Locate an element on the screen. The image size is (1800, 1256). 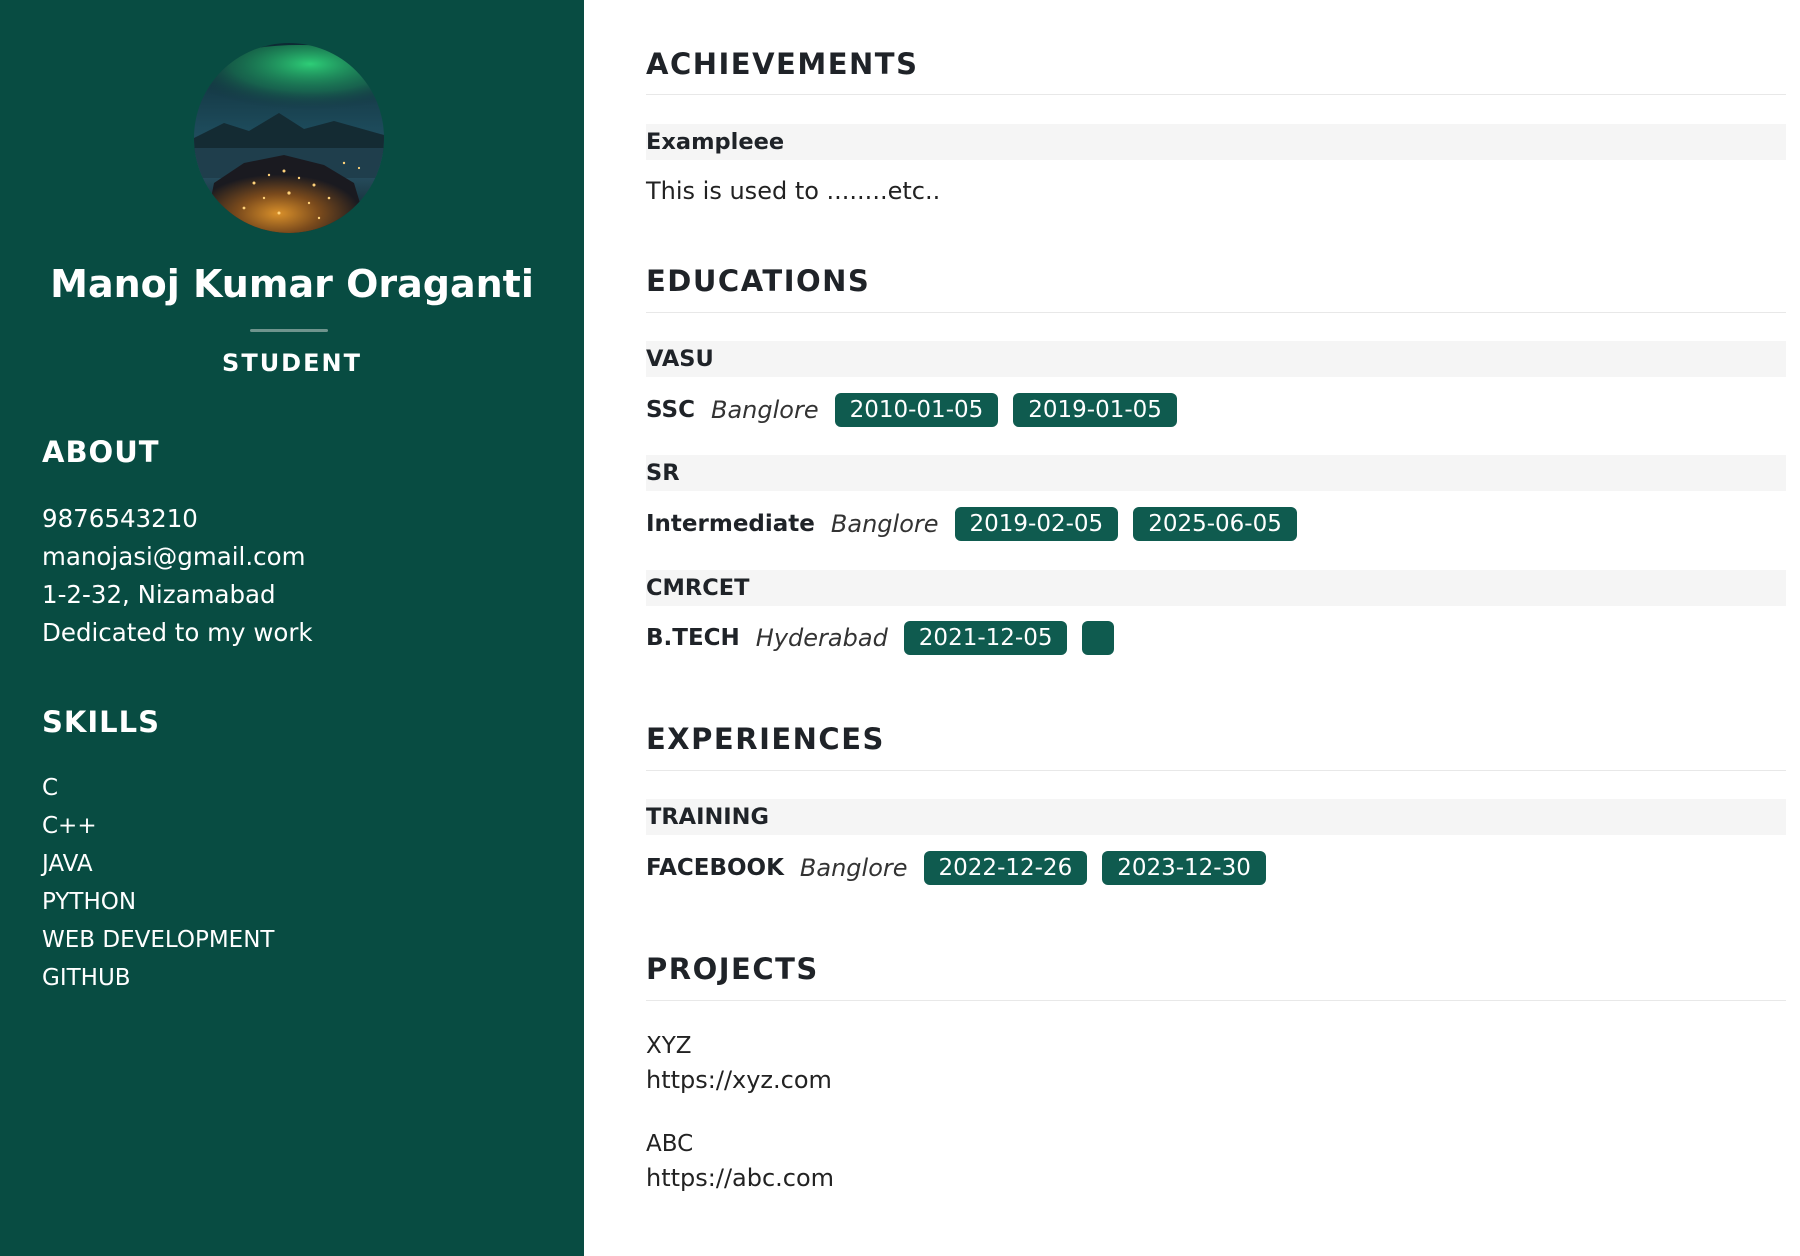
education-entry: SSC Banglore 2010-01-05 2019-01-05 is located at coordinates (919, 410).